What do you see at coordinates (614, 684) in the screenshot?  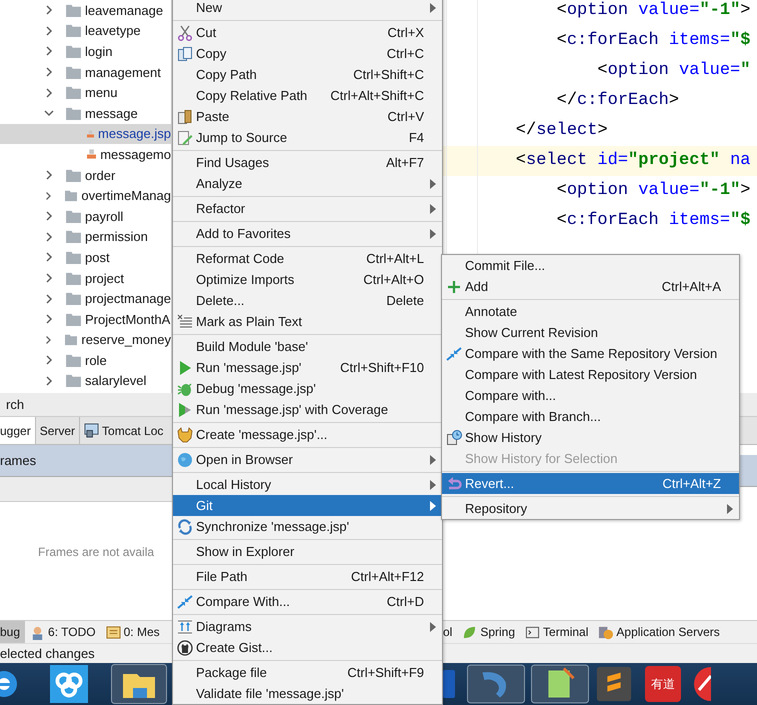 I see `text-editor-icon` at bounding box center [614, 684].